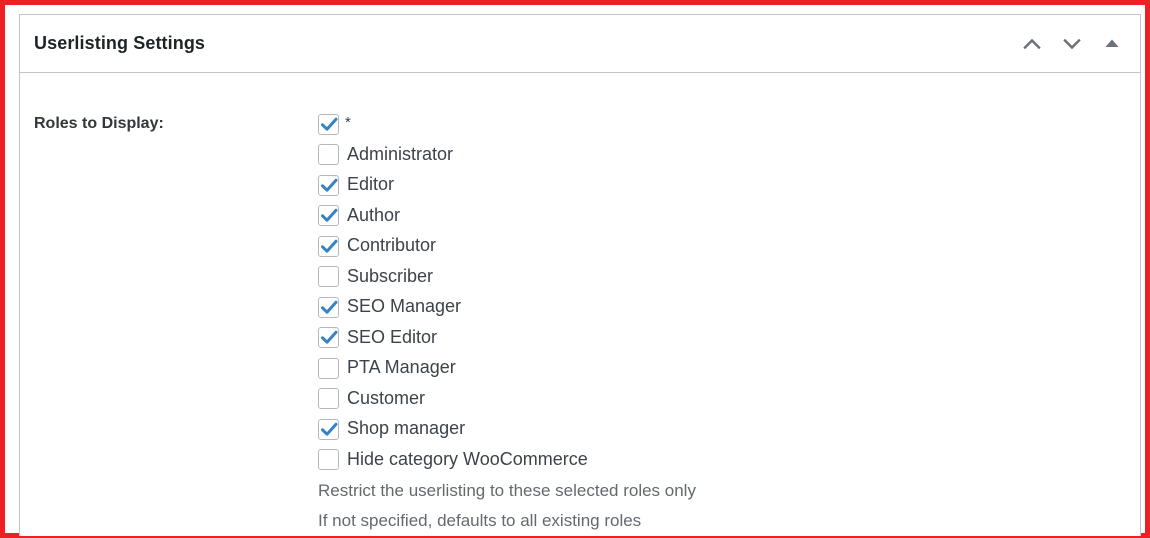 The image size is (1150, 538). What do you see at coordinates (401, 368) in the screenshot?
I see `role-checkbox-label: PTA Manager` at bounding box center [401, 368].